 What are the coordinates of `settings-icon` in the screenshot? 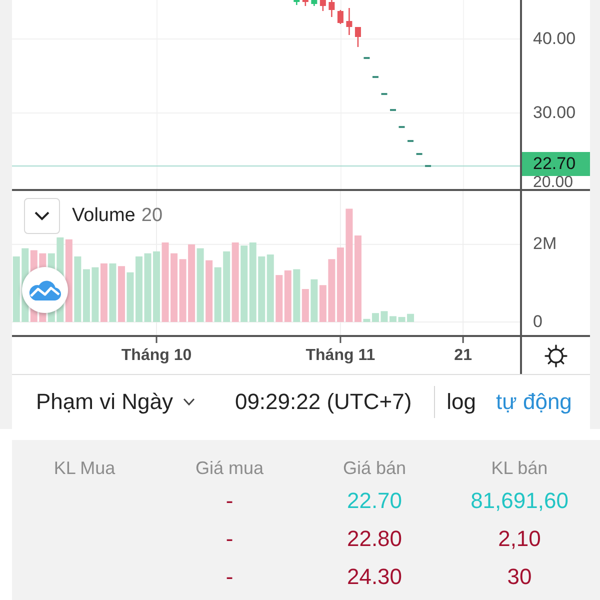 It's located at (556, 356).